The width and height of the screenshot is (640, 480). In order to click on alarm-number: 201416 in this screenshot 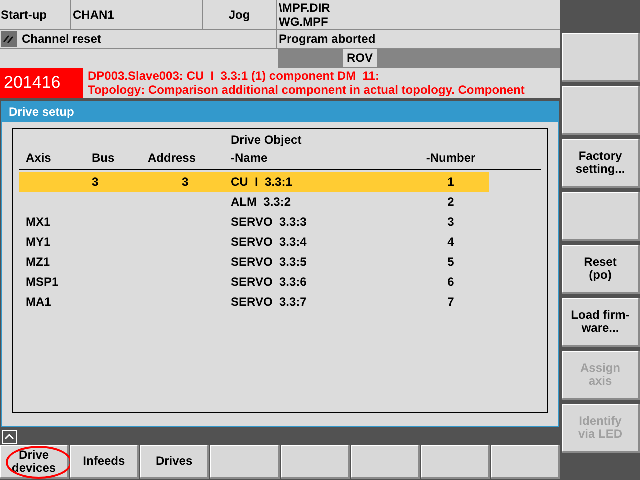, I will do `click(41, 83)`.